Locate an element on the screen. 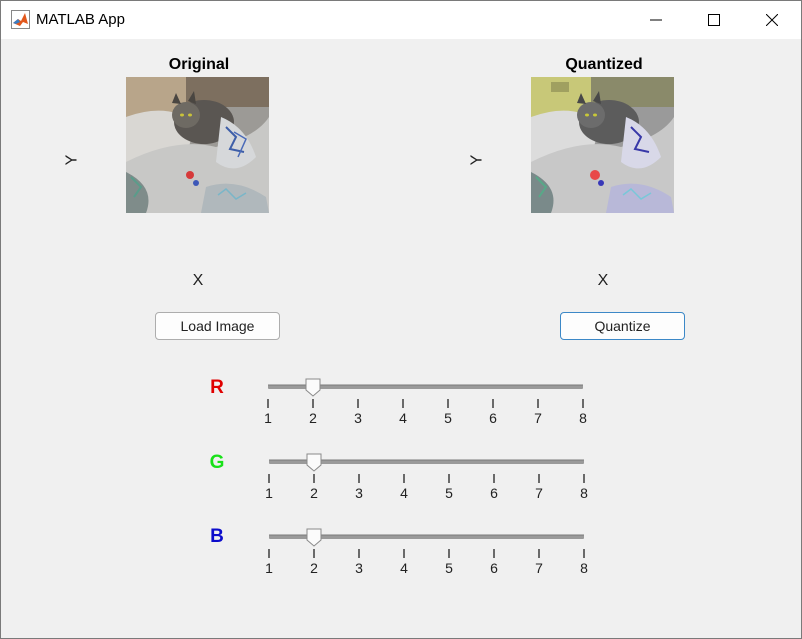 The width and height of the screenshot is (802, 639). close-button is located at coordinates (772, 20).